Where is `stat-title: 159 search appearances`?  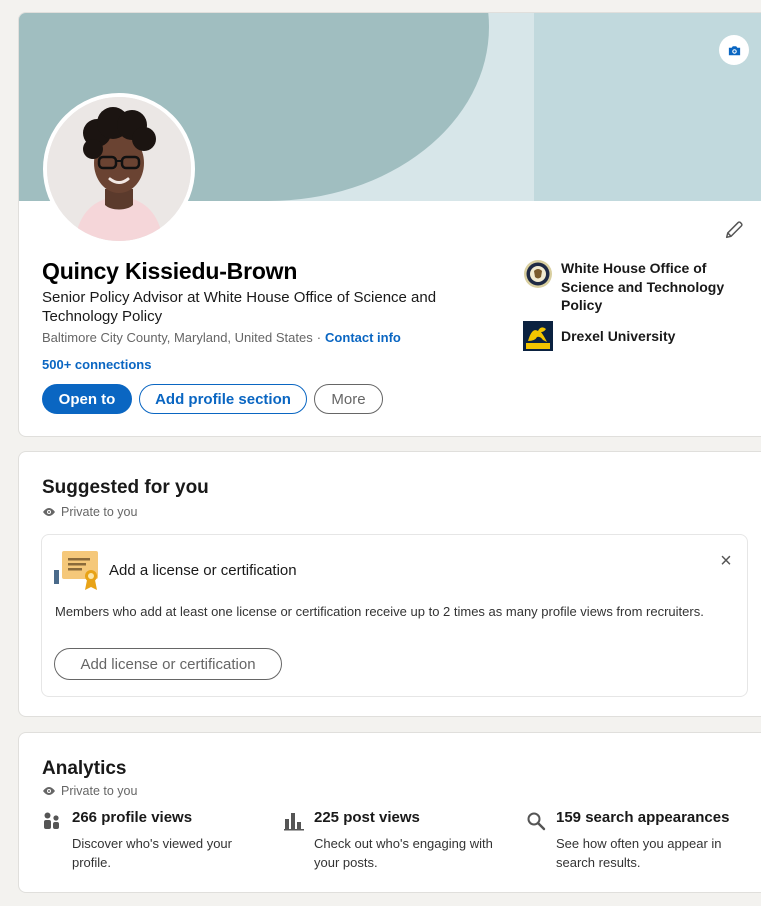
stat-title: 159 search appearances is located at coordinates (642, 817).